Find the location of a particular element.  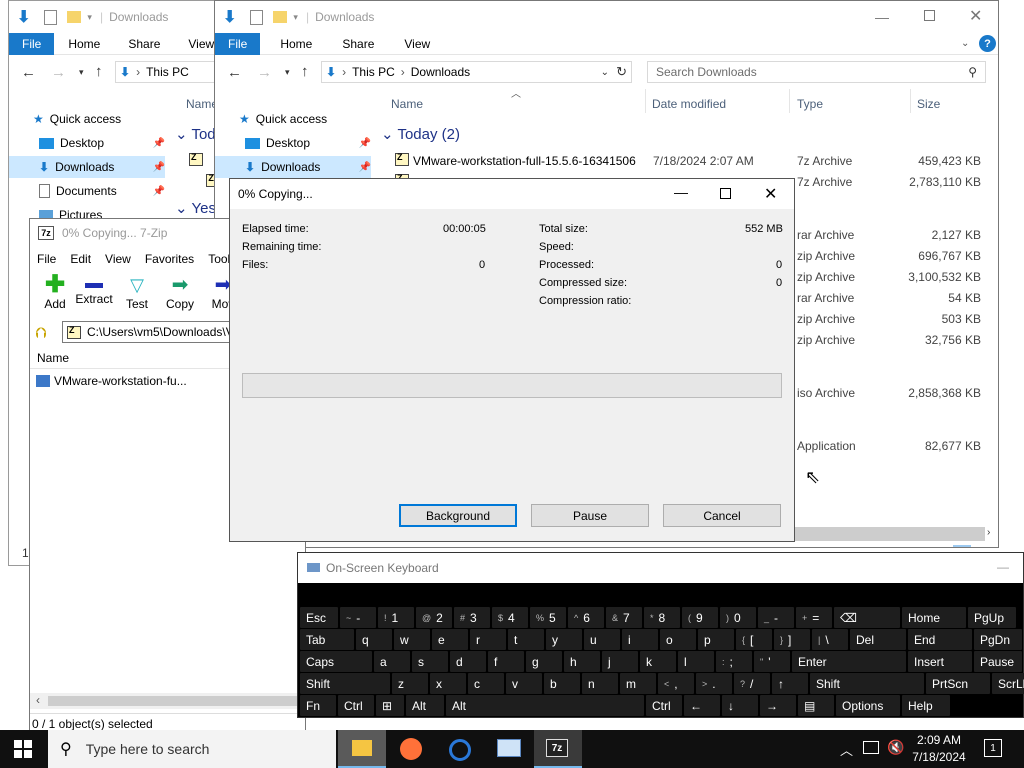

key-u92: | \ is located at coordinates (830, 639).